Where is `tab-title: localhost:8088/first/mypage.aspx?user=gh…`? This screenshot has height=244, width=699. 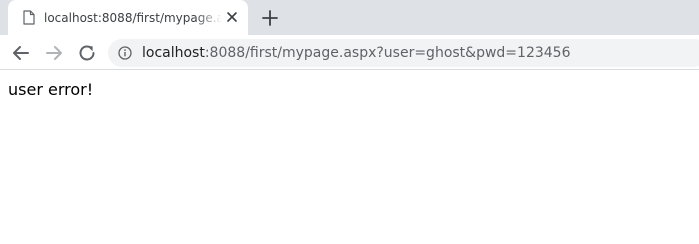
tab-title: localhost:8088/first/mypage.aspx?user=gh… is located at coordinates (133, 18).